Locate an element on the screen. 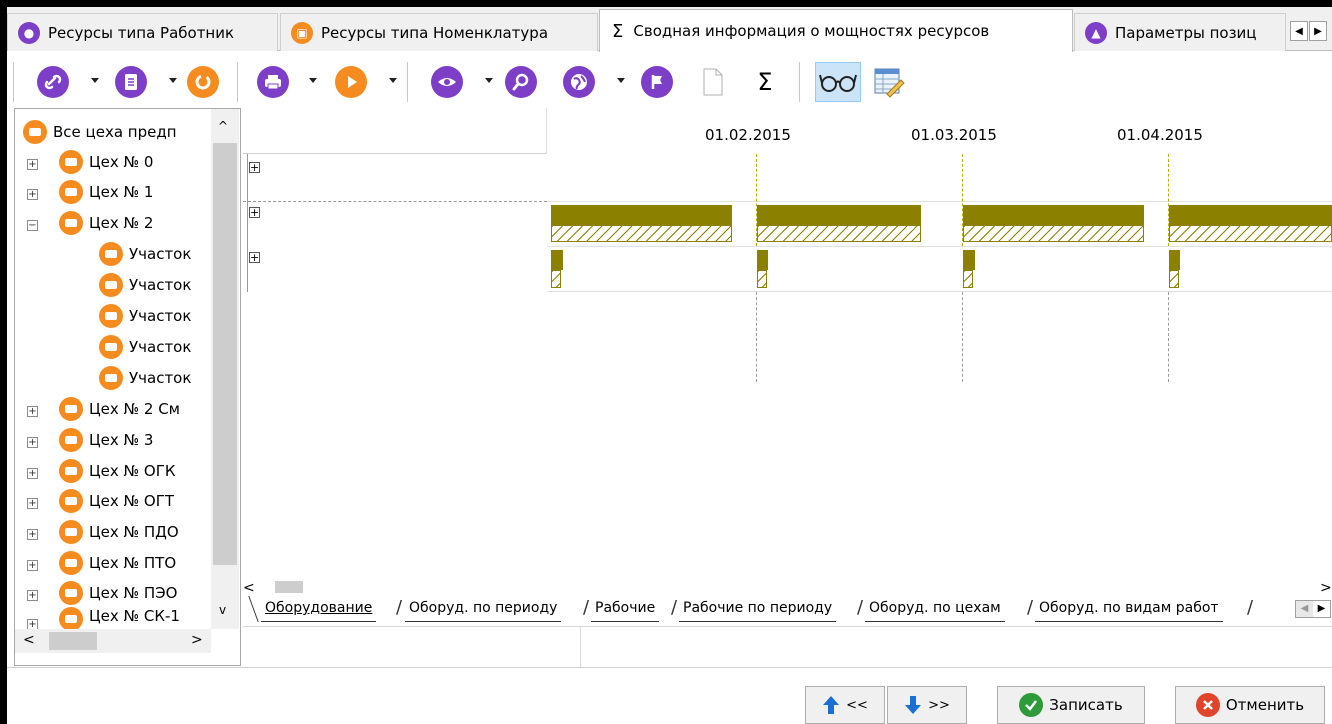 This screenshot has height=724, width=1332. tree-vertical-scrollbar: ^ v is located at coordinates (225, 369).